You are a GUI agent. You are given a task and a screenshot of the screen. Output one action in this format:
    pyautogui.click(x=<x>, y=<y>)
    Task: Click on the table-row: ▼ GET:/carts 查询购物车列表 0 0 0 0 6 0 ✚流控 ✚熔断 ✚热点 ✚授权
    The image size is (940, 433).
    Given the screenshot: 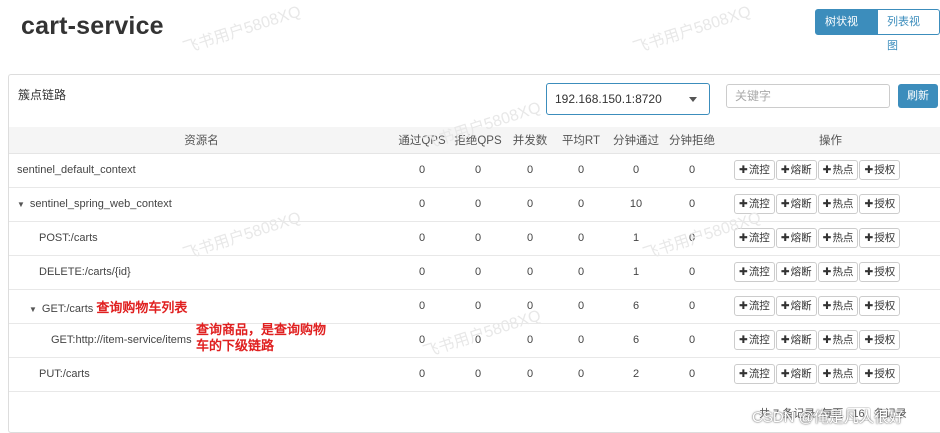 What is the action you would take?
    pyautogui.click(x=474, y=306)
    